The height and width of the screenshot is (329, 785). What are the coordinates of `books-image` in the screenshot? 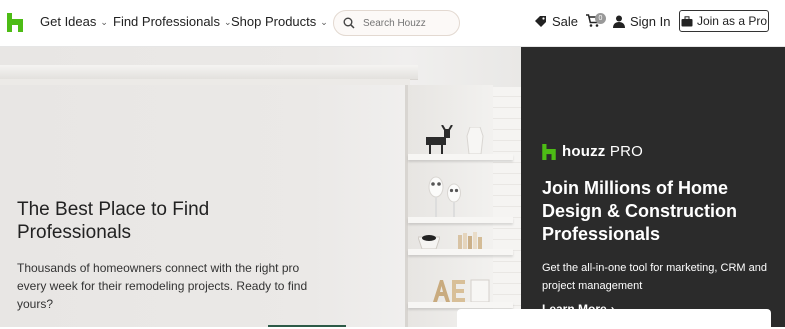 It's located at (470, 240).